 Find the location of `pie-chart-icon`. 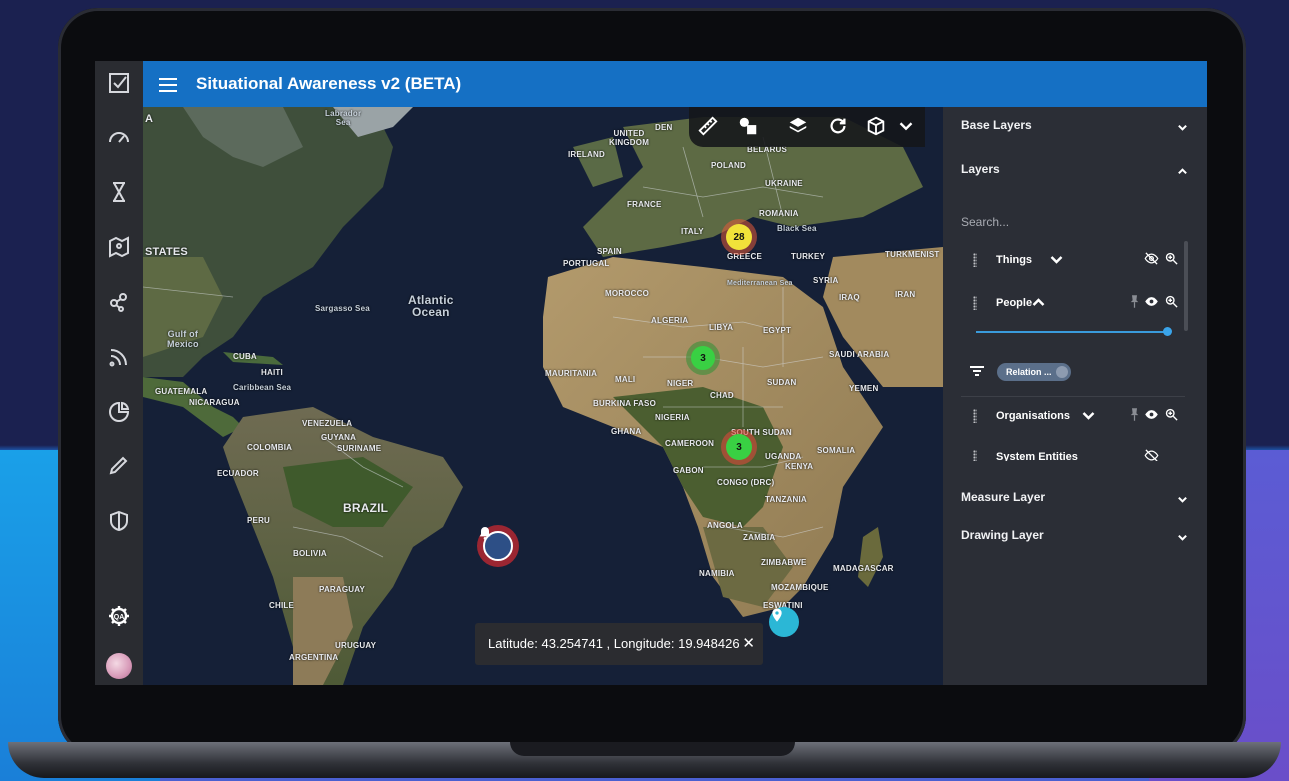

pie-chart-icon is located at coordinates (119, 414).